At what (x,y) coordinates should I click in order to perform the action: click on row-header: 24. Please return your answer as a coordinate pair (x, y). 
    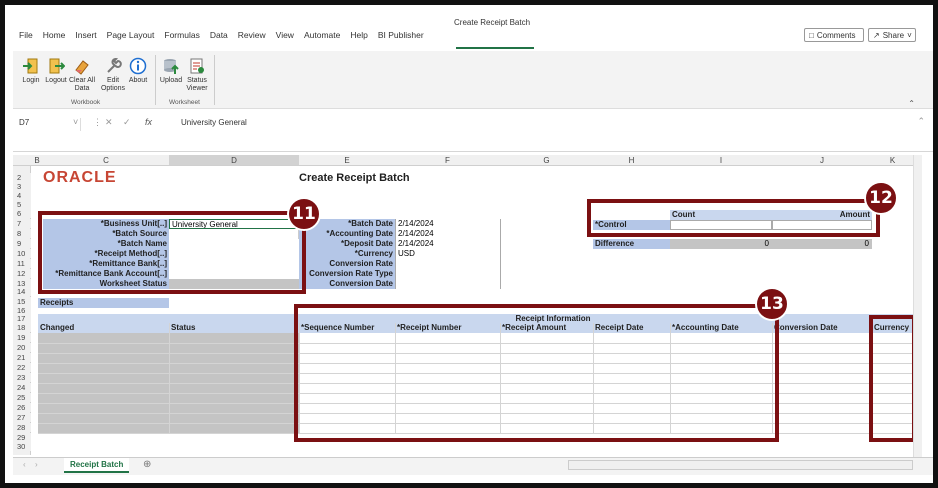
    Looking at the image, I should click on (22, 387).